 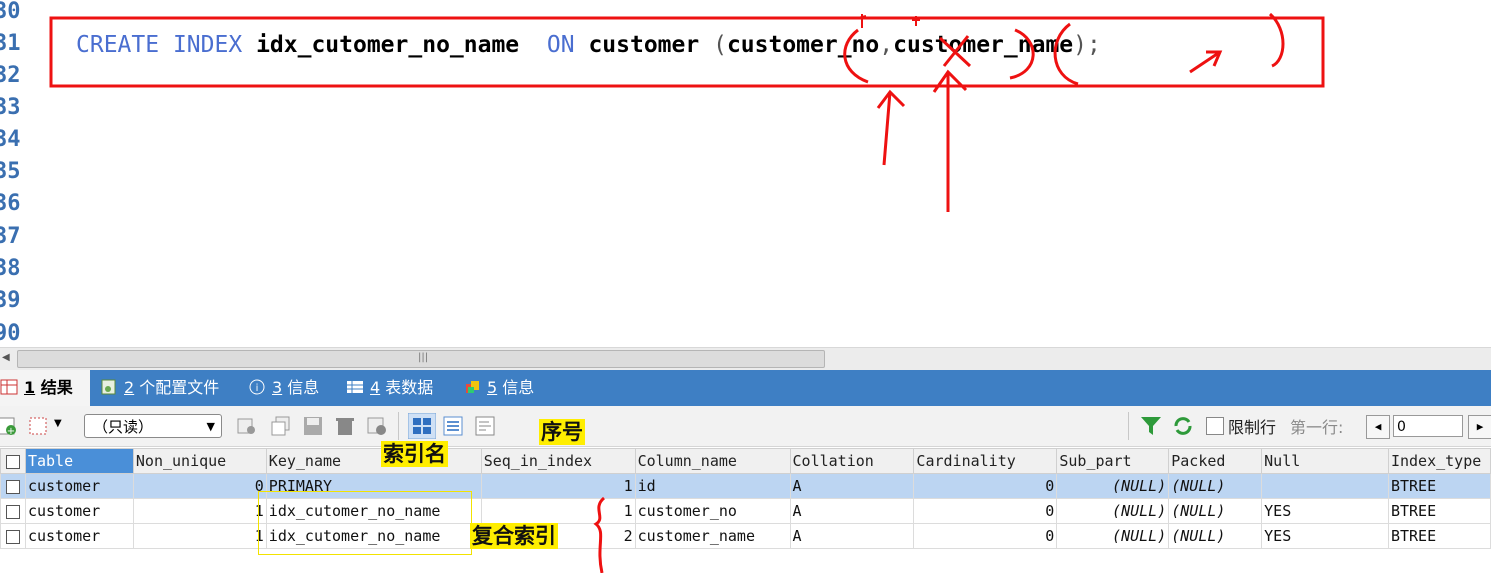 I want to click on tab-label: 个配置文件, so click(x=177, y=387).